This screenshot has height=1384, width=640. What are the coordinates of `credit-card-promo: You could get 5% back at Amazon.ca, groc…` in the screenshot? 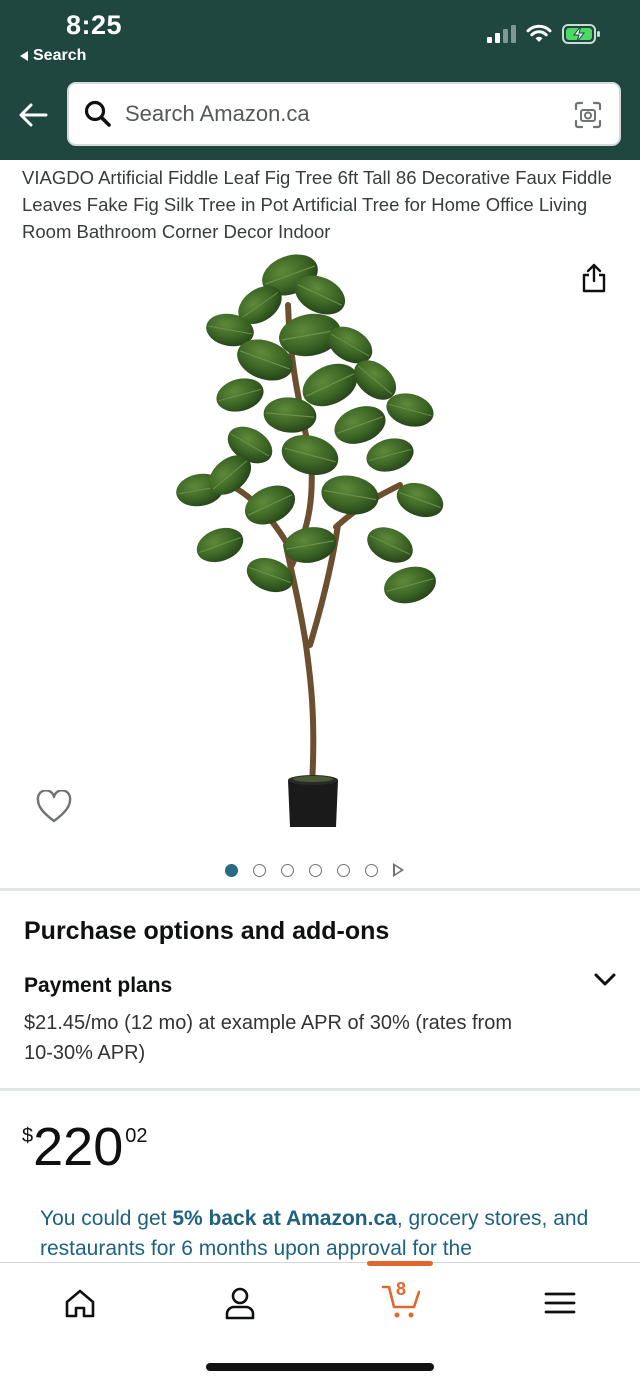 It's located at (325, 1233).